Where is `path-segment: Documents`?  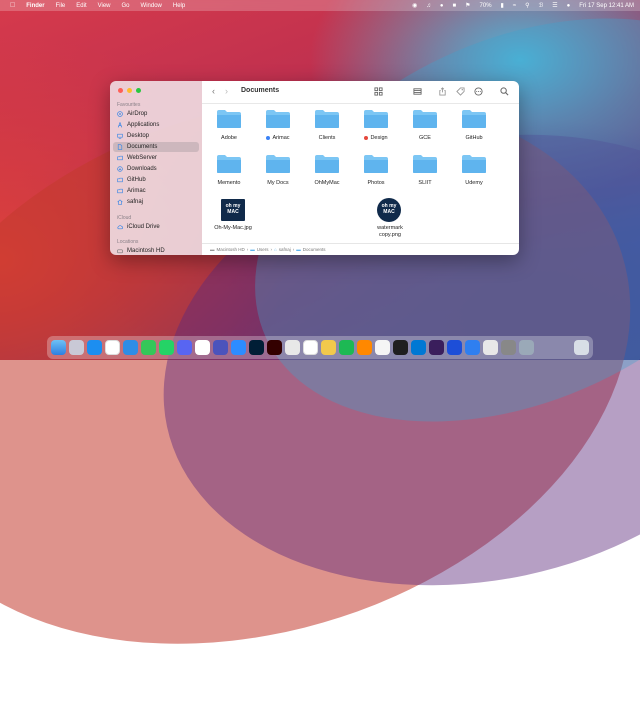 path-segment: Documents is located at coordinates (314, 249).